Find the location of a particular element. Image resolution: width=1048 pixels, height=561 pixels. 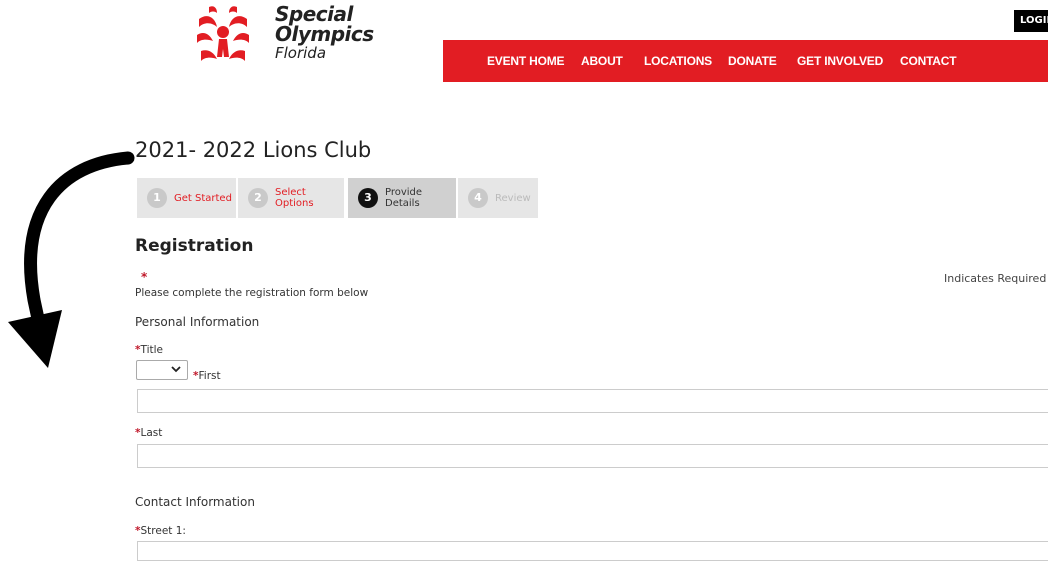

first-name-label-text: First is located at coordinates (209, 376).